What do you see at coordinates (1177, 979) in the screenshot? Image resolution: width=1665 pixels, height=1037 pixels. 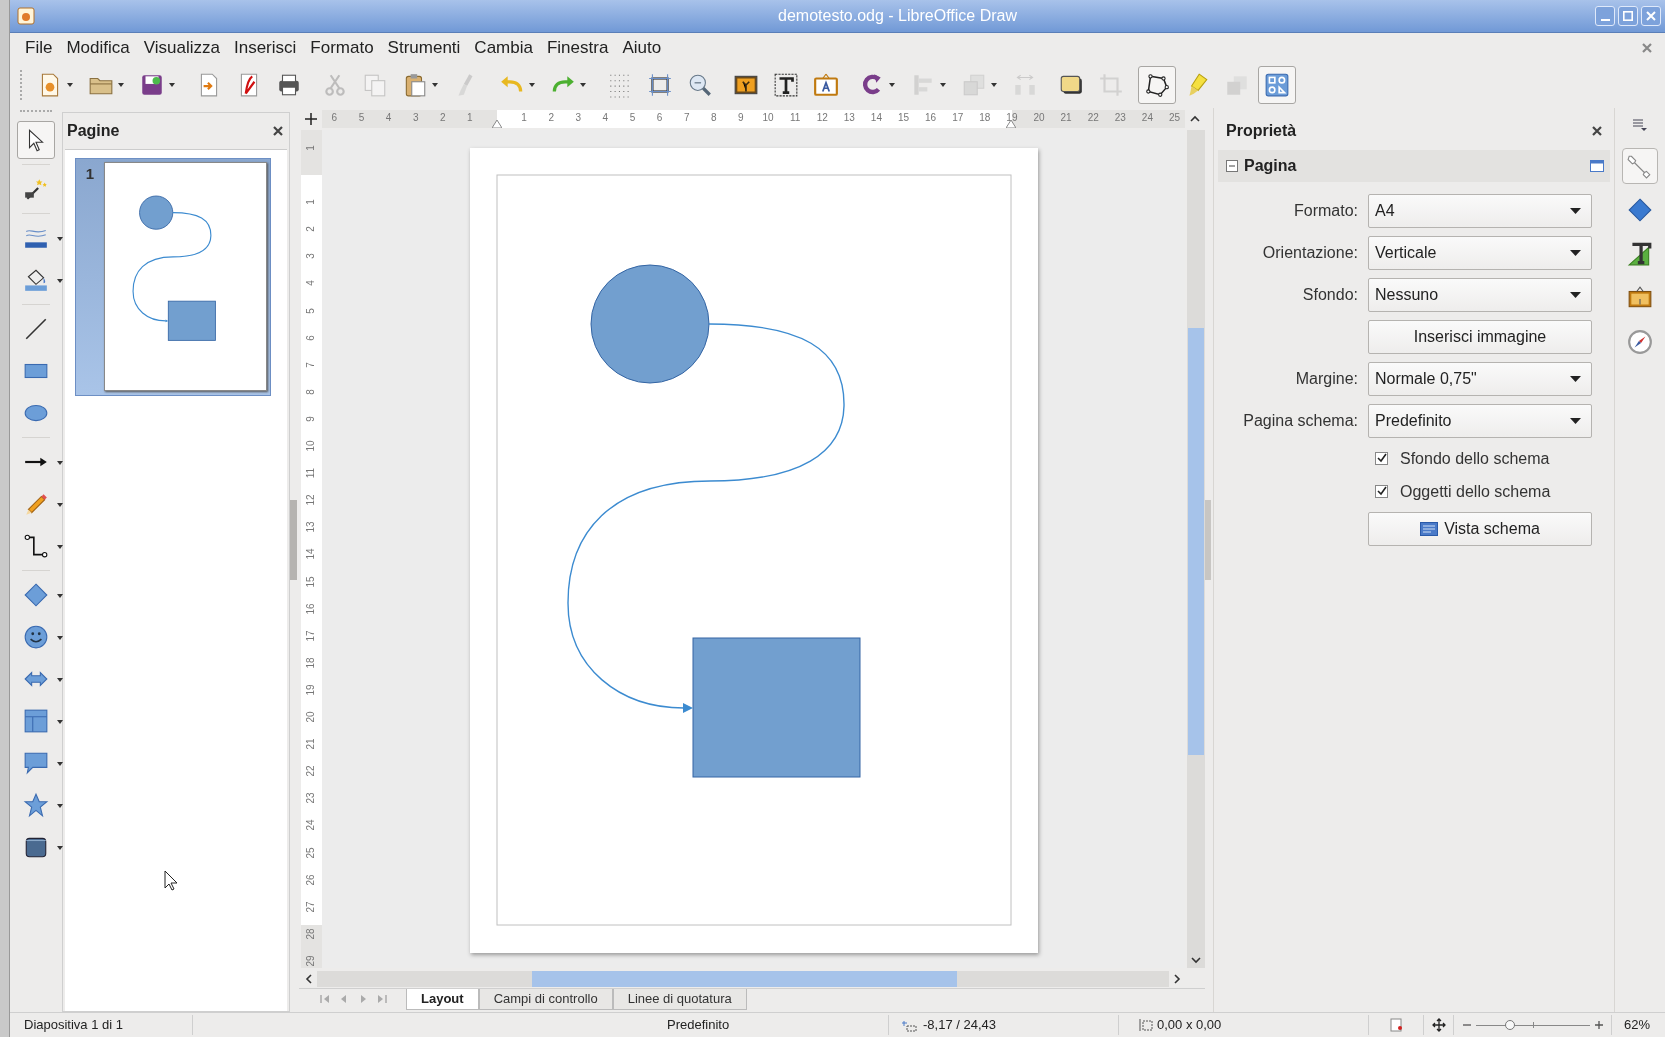 I see `chevron-right-icon` at bounding box center [1177, 979].